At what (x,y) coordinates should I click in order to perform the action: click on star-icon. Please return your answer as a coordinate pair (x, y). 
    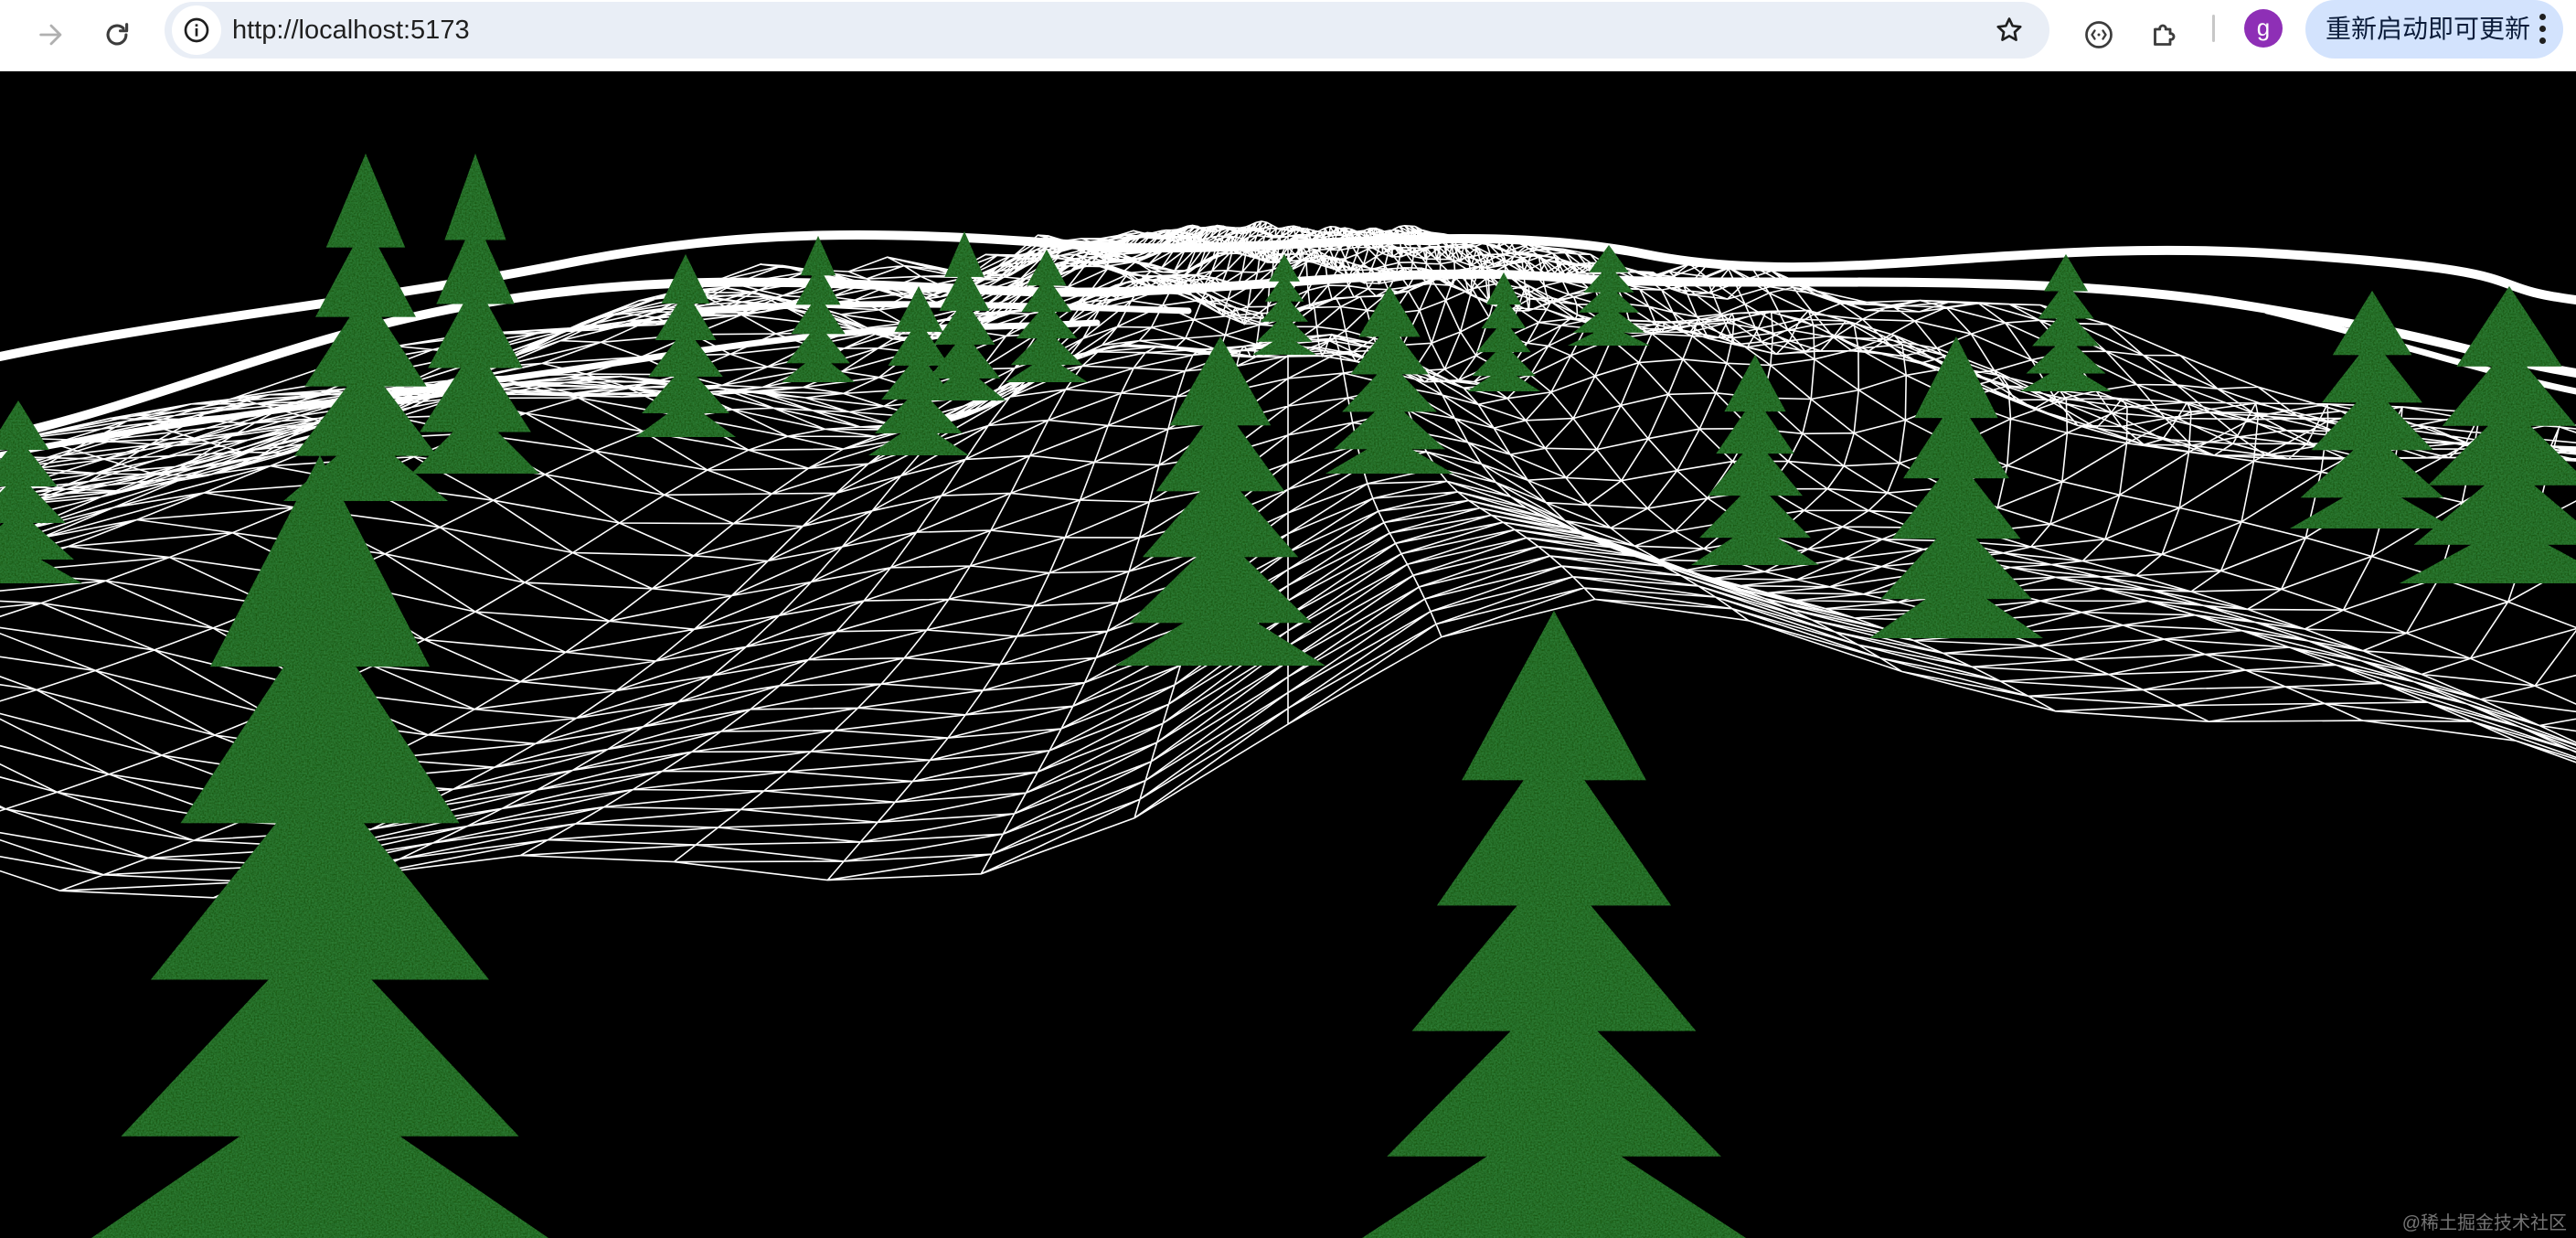
    Looking at the image, I should click on (2009, 29).